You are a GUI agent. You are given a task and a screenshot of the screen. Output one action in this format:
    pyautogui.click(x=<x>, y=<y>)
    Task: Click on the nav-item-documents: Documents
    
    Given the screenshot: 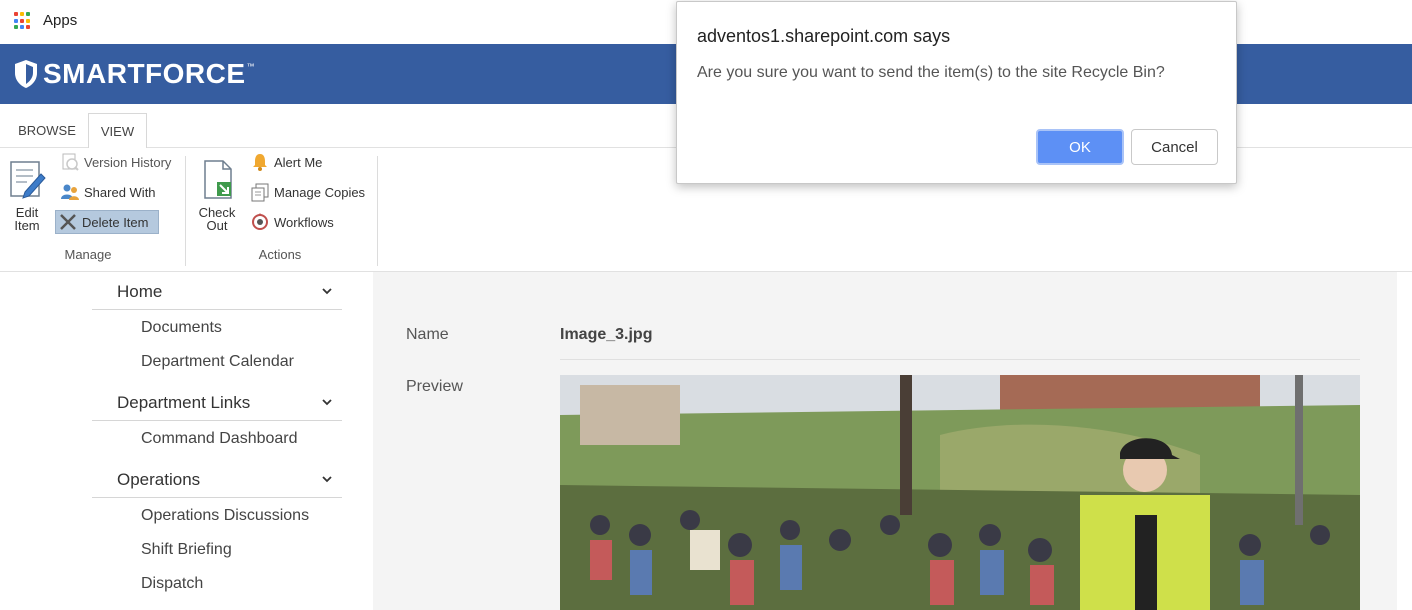 What is the action you would take?
    pyautogui.click(x=181, y=328)
    